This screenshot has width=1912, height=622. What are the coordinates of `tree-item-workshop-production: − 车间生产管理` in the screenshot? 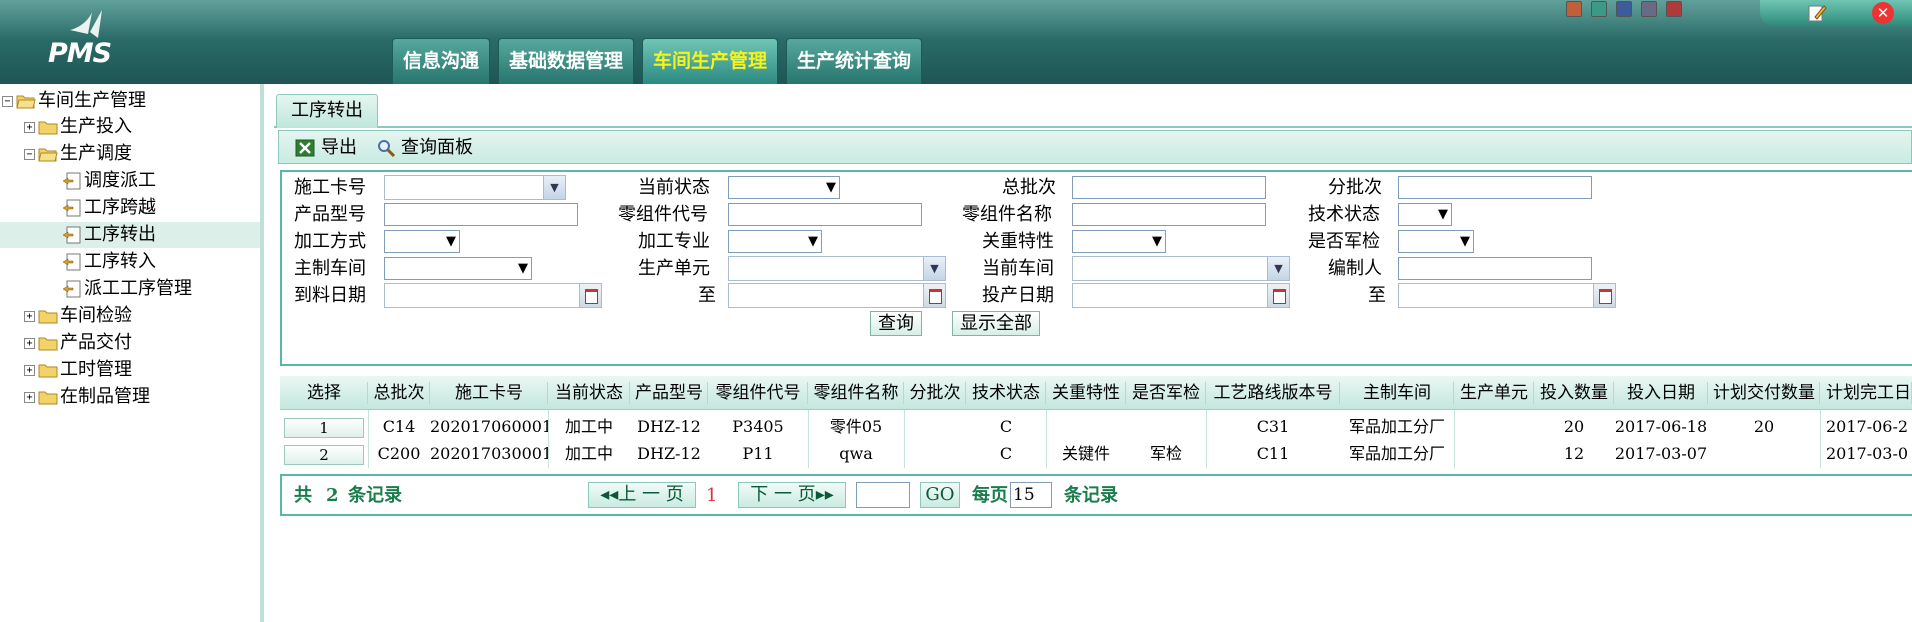 It's located at (74, 101).